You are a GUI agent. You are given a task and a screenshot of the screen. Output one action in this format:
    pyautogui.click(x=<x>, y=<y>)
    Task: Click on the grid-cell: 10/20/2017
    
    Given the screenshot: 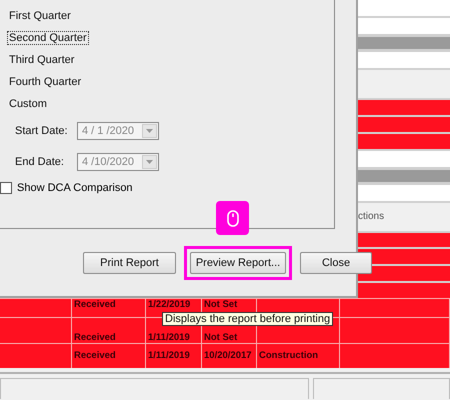 What is the action you would take?
    pyautogui.click(x=228, y=356)
    